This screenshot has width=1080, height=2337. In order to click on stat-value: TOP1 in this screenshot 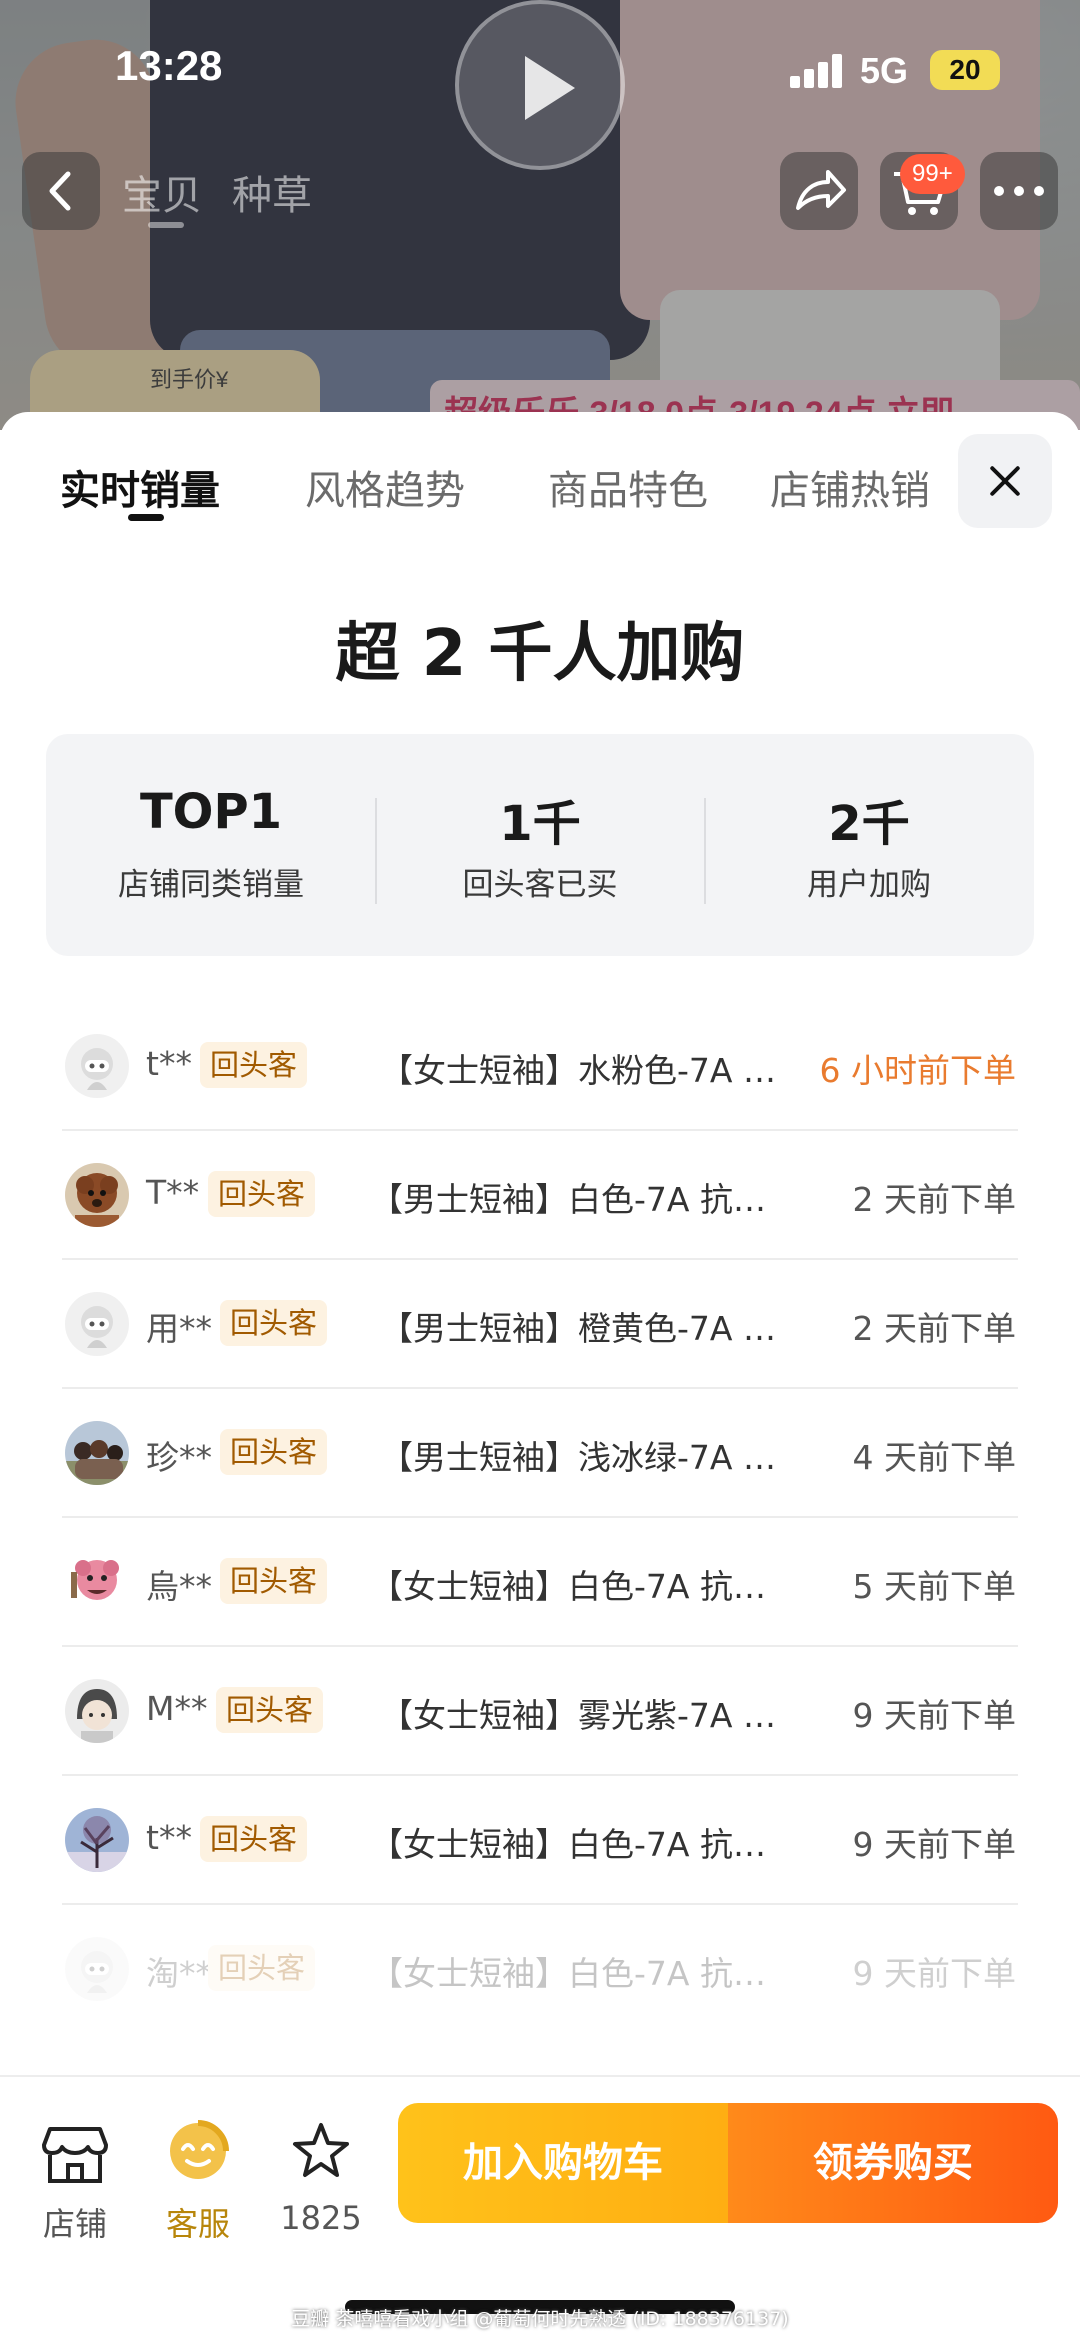, I will do `click(211, 812)`.